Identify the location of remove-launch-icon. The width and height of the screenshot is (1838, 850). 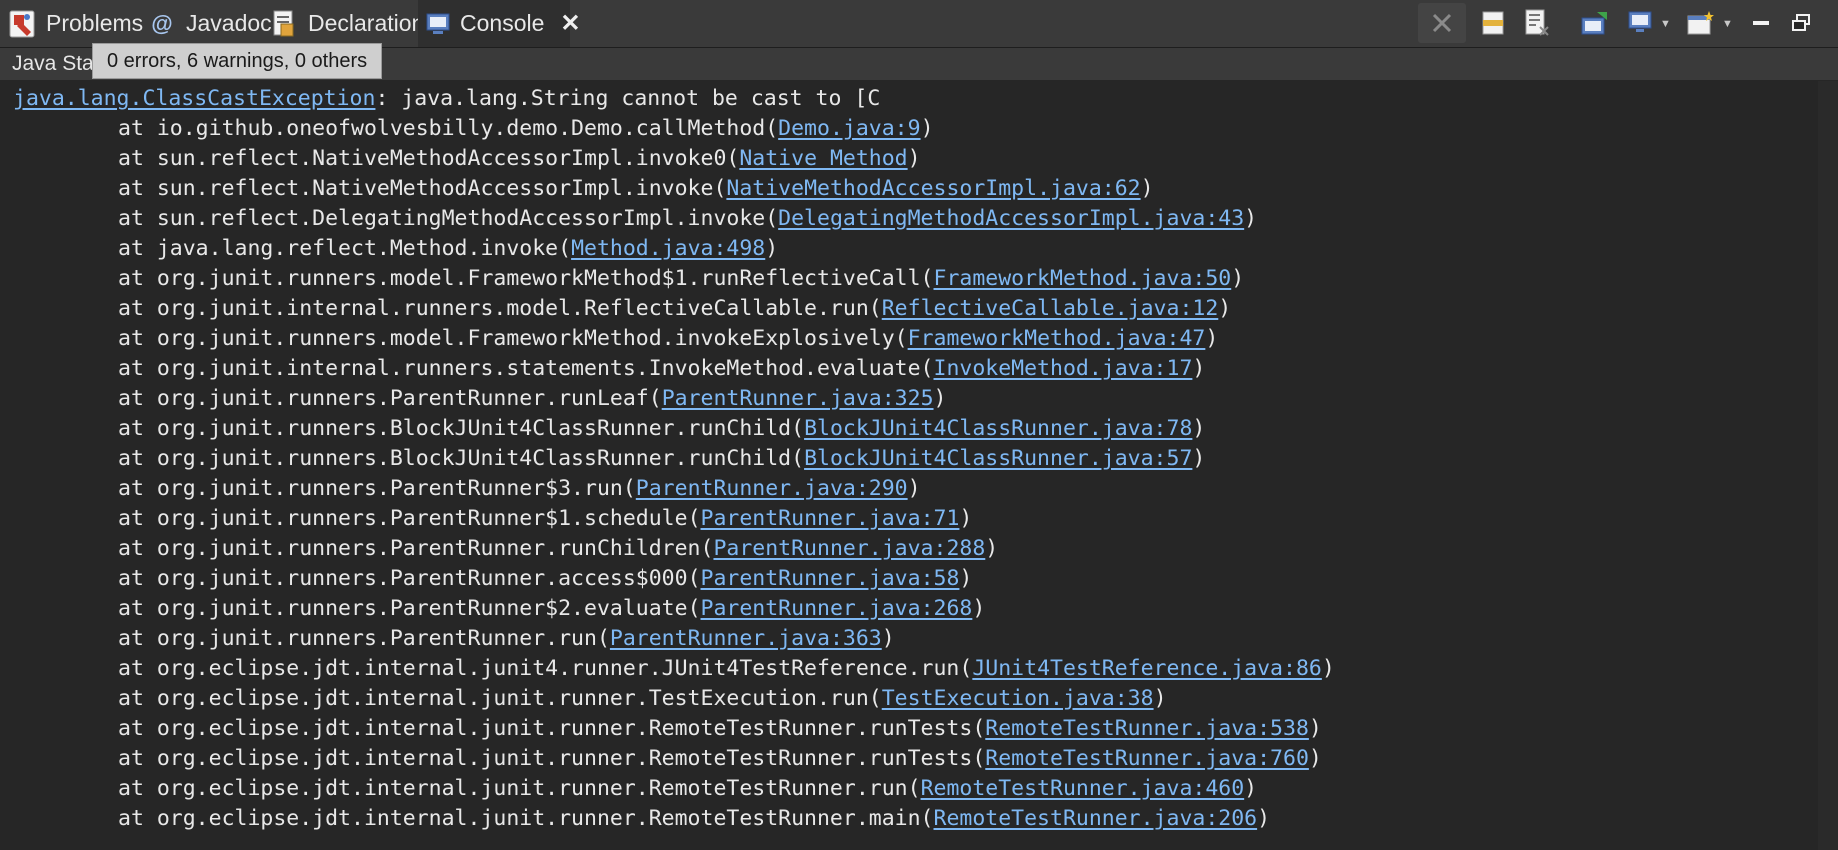
(1442, 23).